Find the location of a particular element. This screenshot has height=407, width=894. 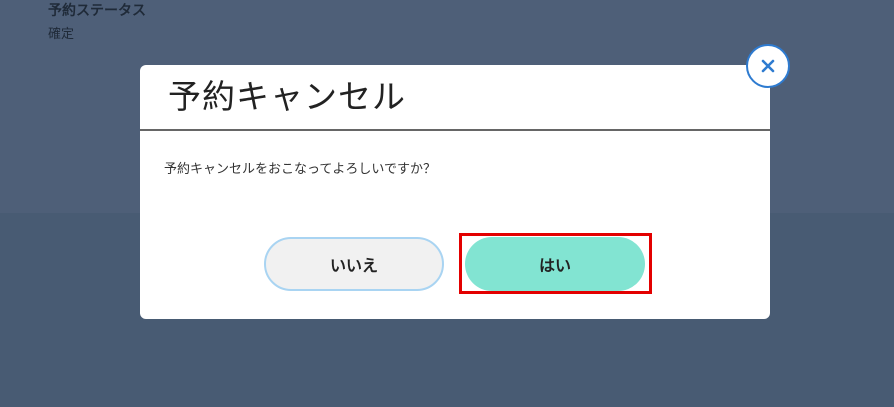

dialog-divider is located at coordinates (455, 130).